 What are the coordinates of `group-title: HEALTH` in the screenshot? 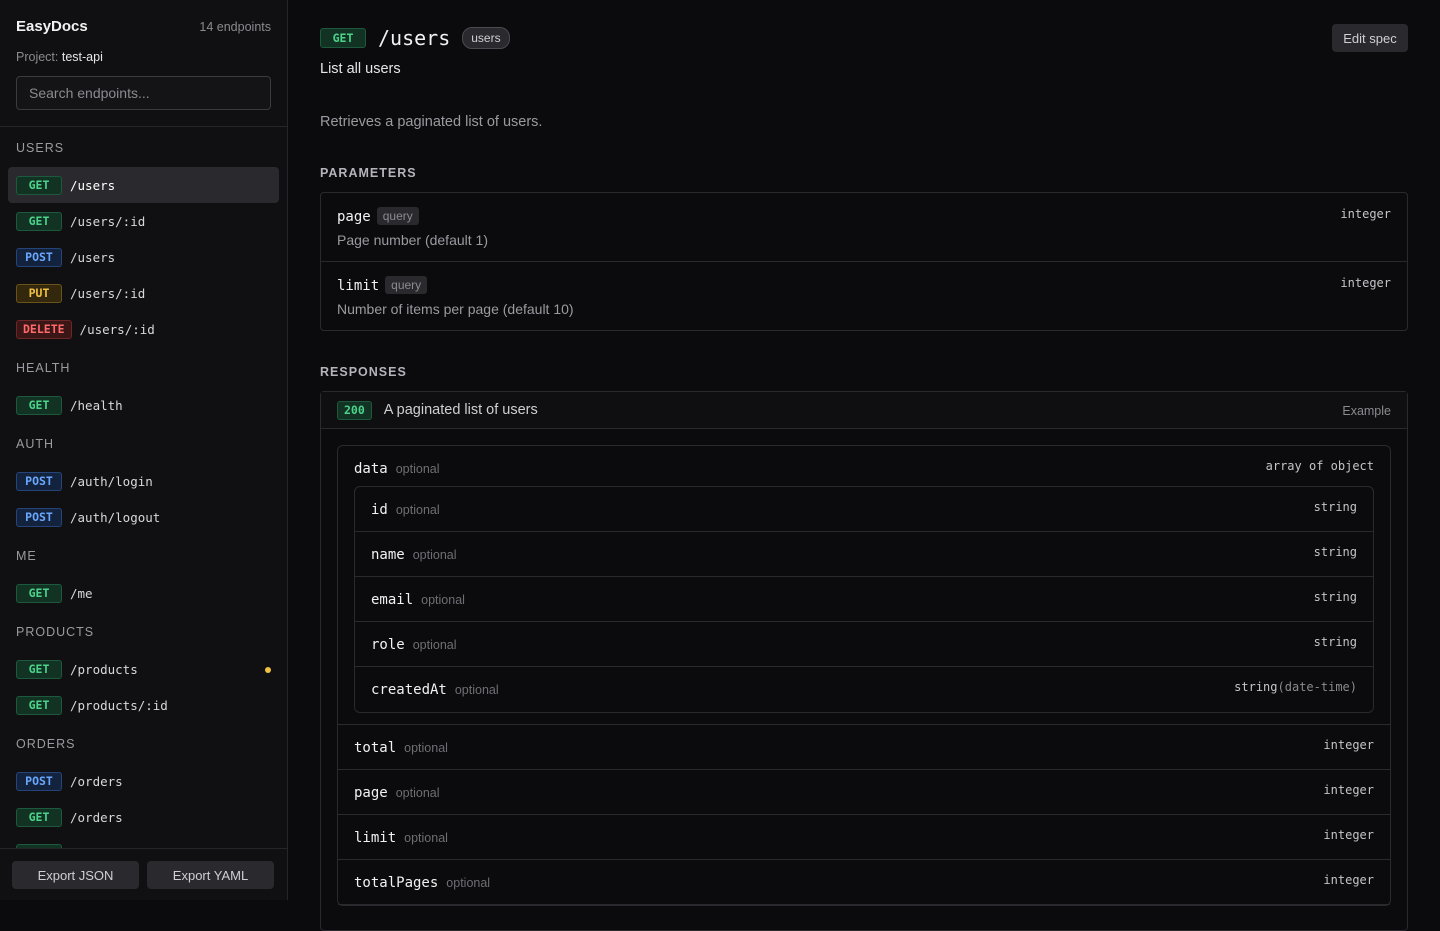 It's located at (43, 368).